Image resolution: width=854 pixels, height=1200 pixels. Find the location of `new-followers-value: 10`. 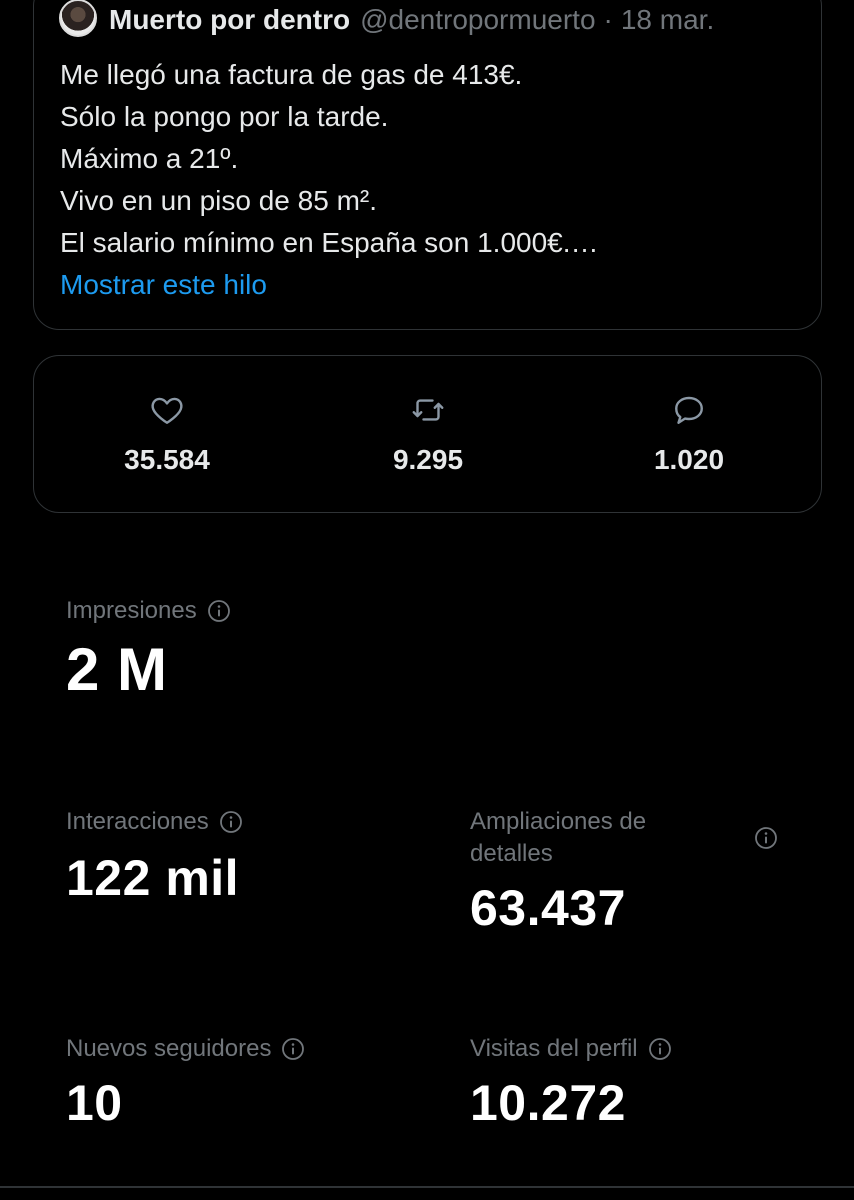

new-followers-value: 10 is located at coordinates (94, 1103).